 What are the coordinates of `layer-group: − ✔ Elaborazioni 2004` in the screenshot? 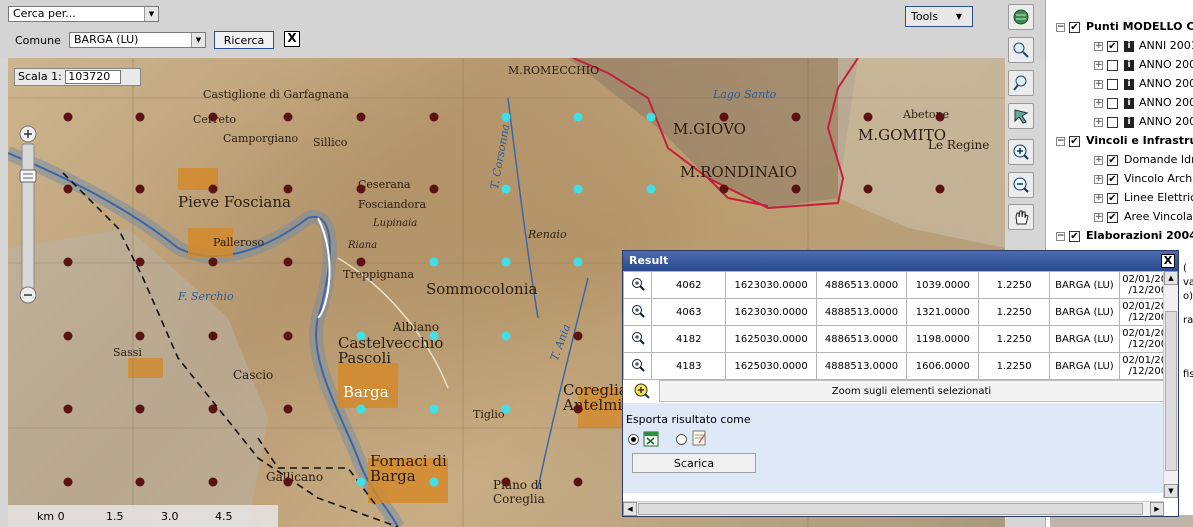 It's located at (1124, 236).